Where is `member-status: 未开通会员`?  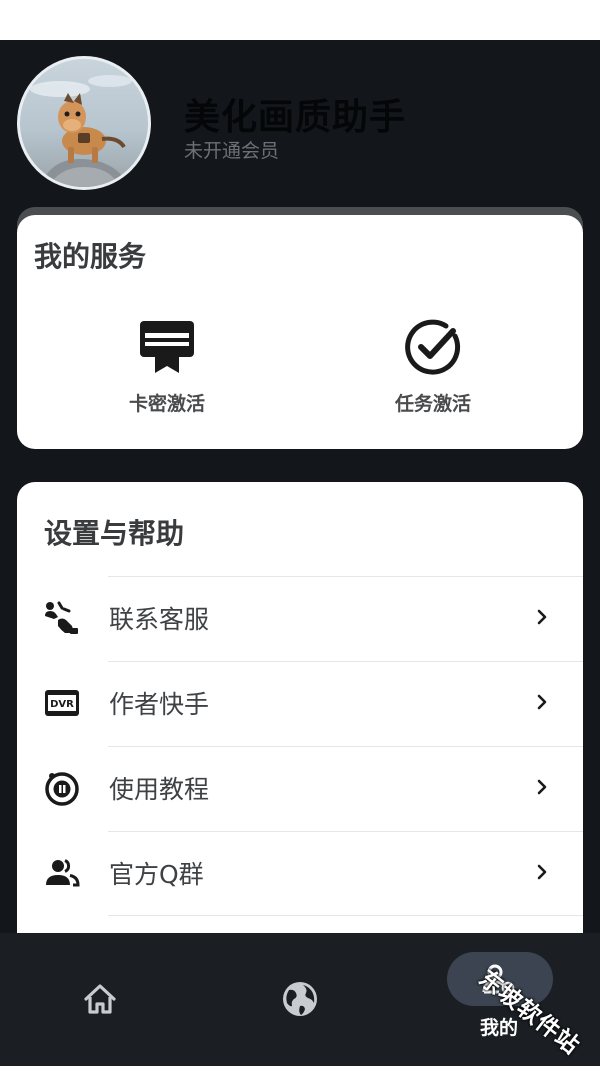 member-status: 未开通会员 is located at coordinates (231, 149).